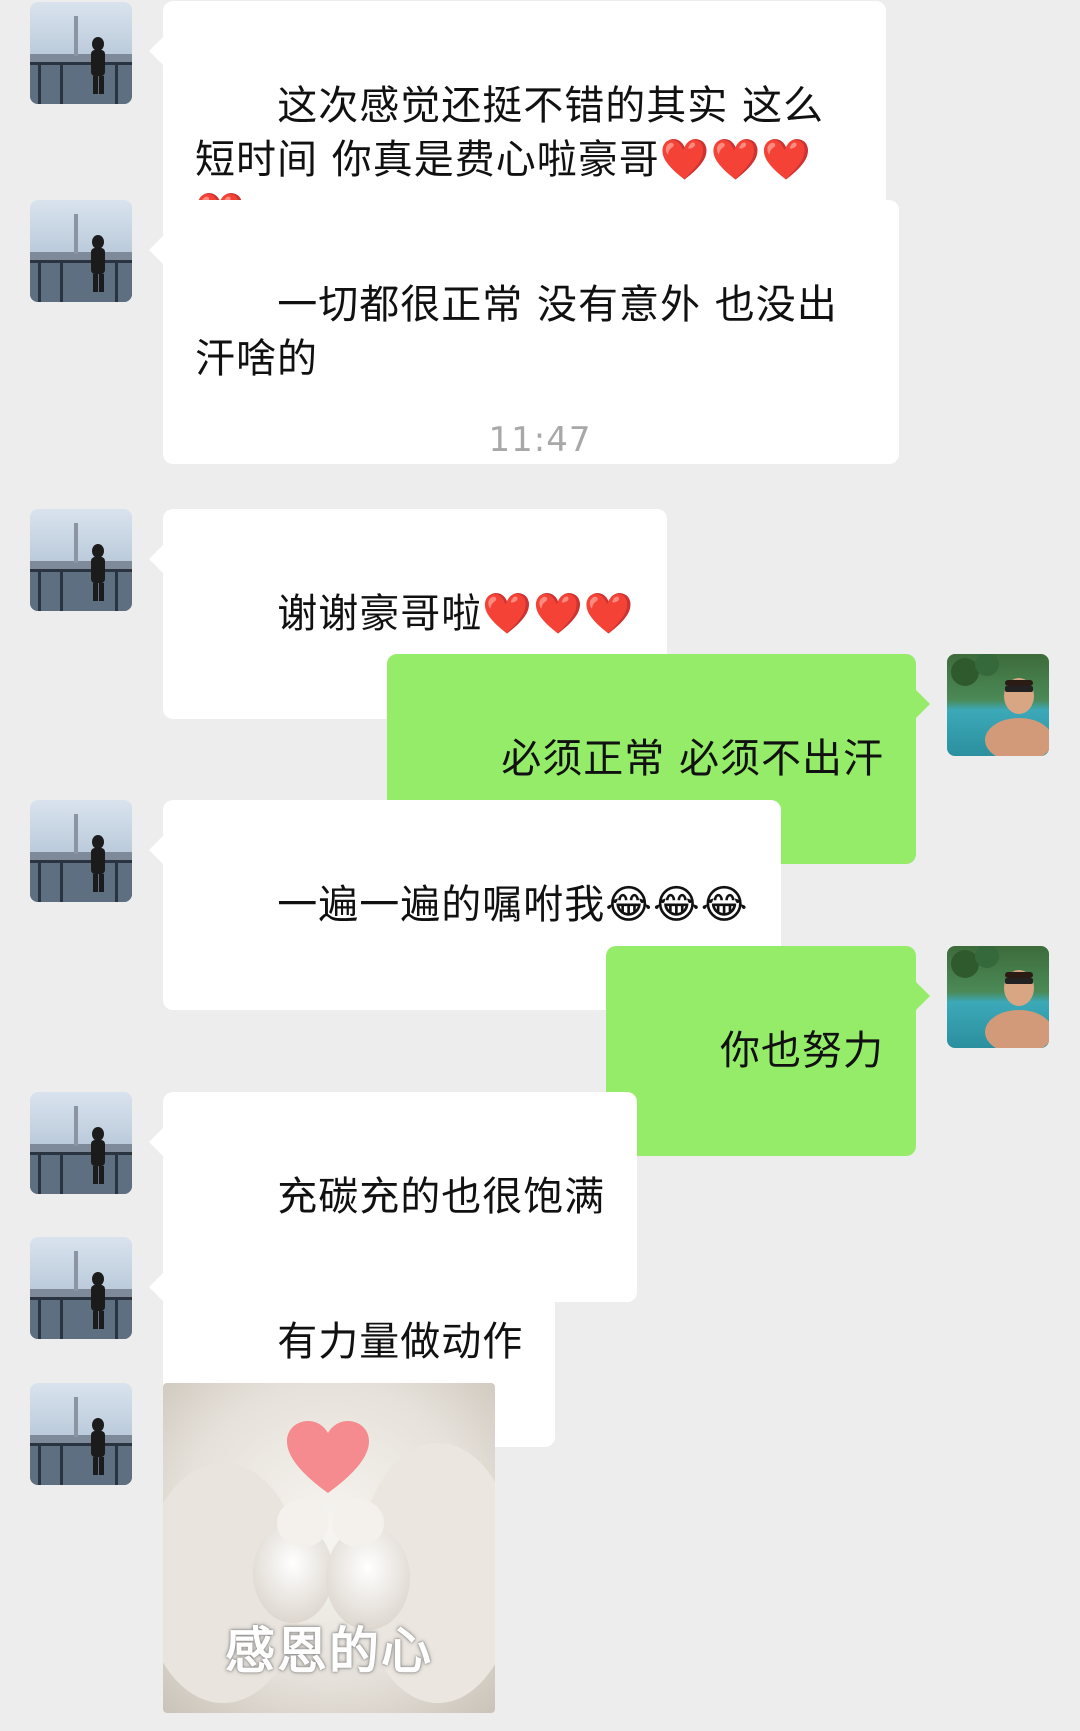 Image resolution: width=1080 pixels, height=1731 pixels. I want to click on message-text: 一遍一遍的嘱咐我😂😂😂, so click(513, 905).